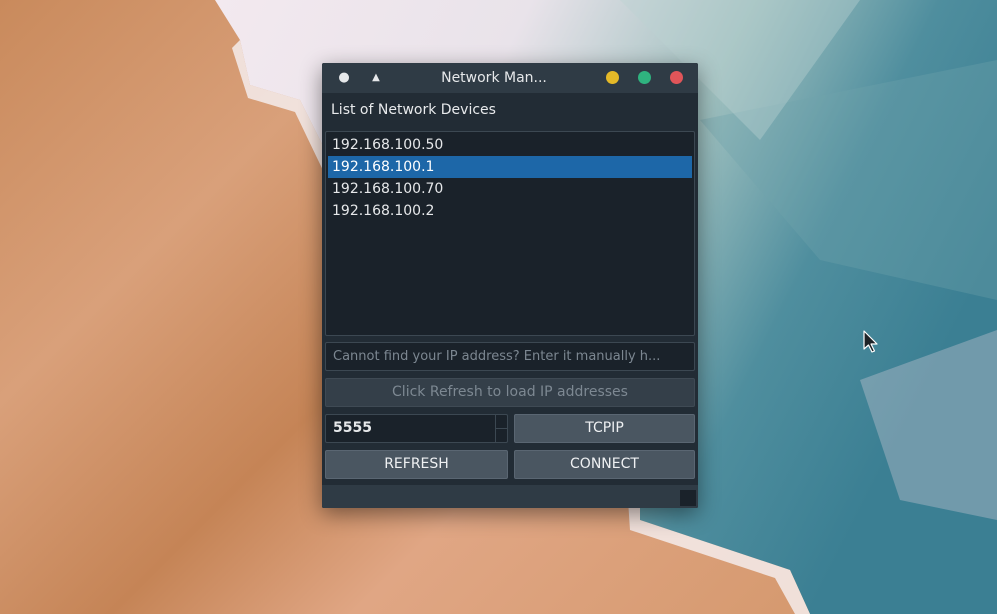 The image size is (997, 614). Describe the element at coordinates (510, 211) in the screenshot. I see `list-item: 192.168.100.2` at that location.